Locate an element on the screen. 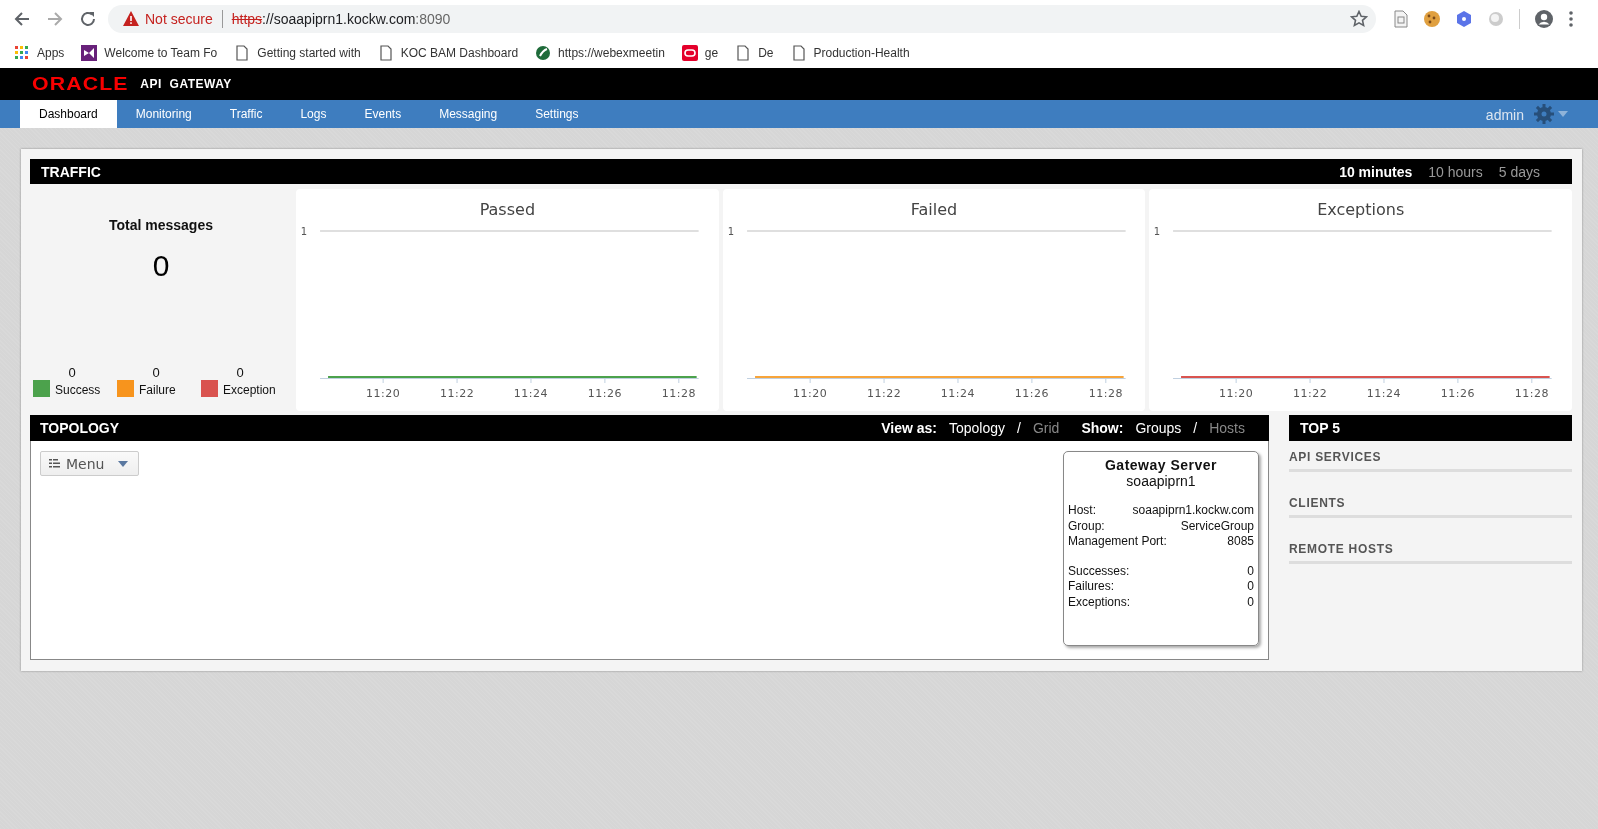 This screenshot has width=1598, height=829. nav-tab: Messaging is located at coordinates (468, 114).